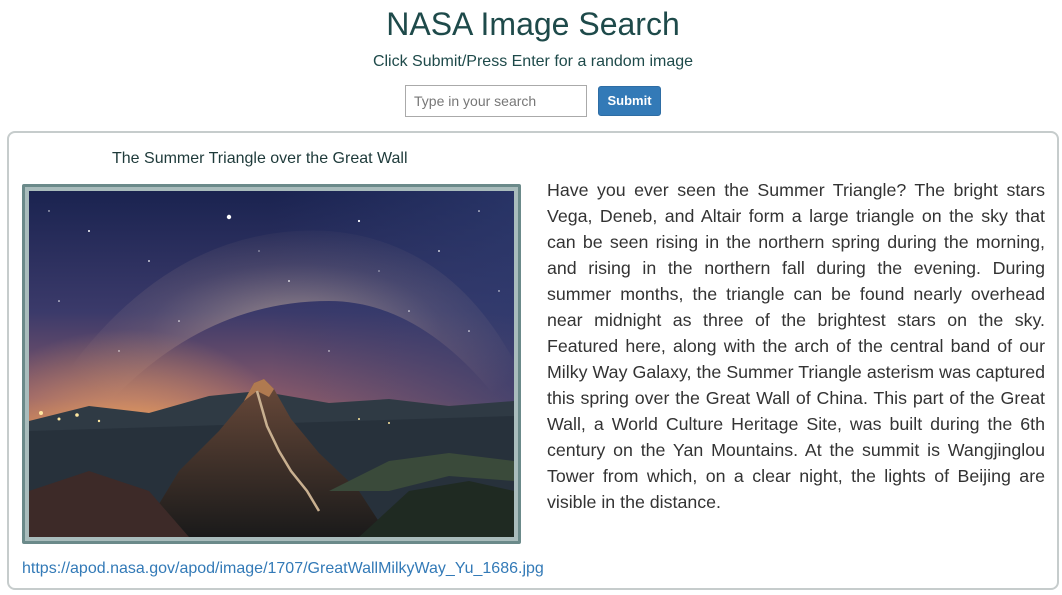  What do you see at coordinates (260, 158) in the screenshot?
I see `image-title: The Summer Triangle over the Great Wall` at bounding box center [260, 158].